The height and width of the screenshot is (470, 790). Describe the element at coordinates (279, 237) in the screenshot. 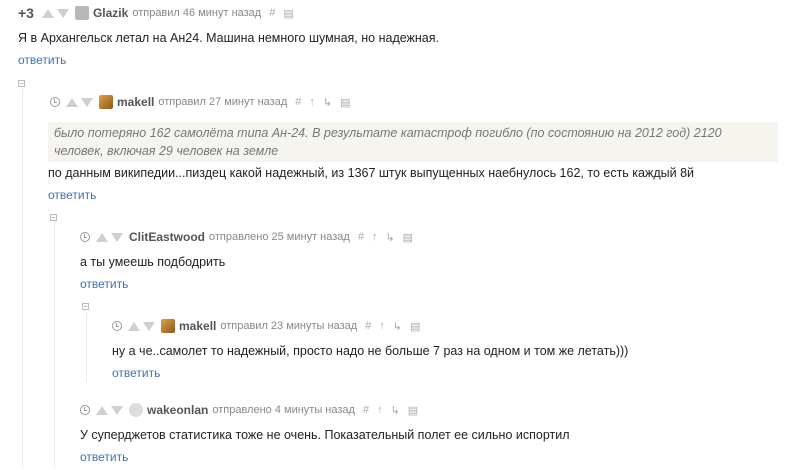

I see `timestamp: отправлено 25 минут назад` at that location.